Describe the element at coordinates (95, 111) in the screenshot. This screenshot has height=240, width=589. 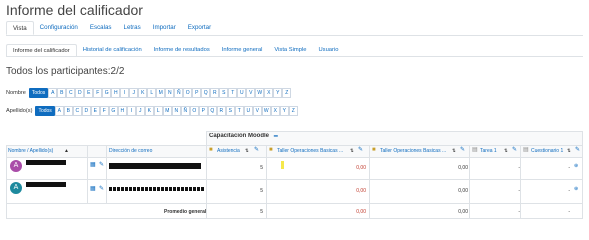
I see `apellido-letter-e: E` at that location.